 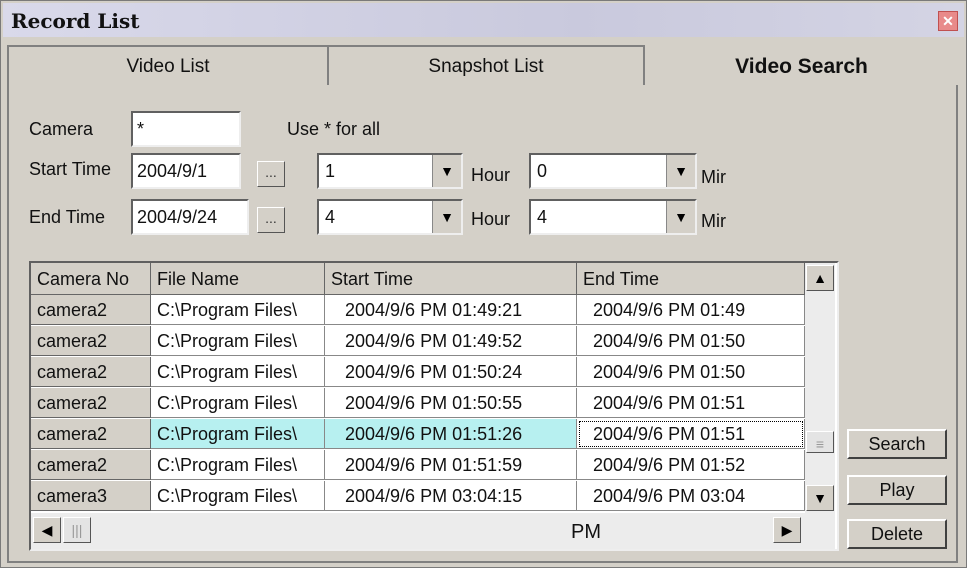 What do you see at coordinates (713, 221) in the screenshot?
I see `end-min-label: Mir` at bounding box center [713, 221].